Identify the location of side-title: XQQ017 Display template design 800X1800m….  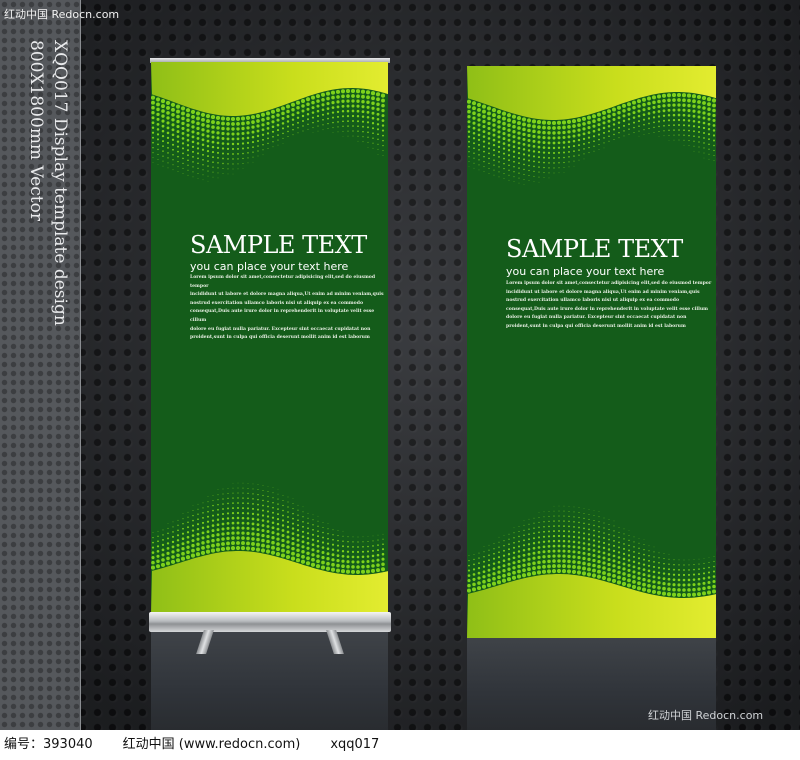
(44, 220).